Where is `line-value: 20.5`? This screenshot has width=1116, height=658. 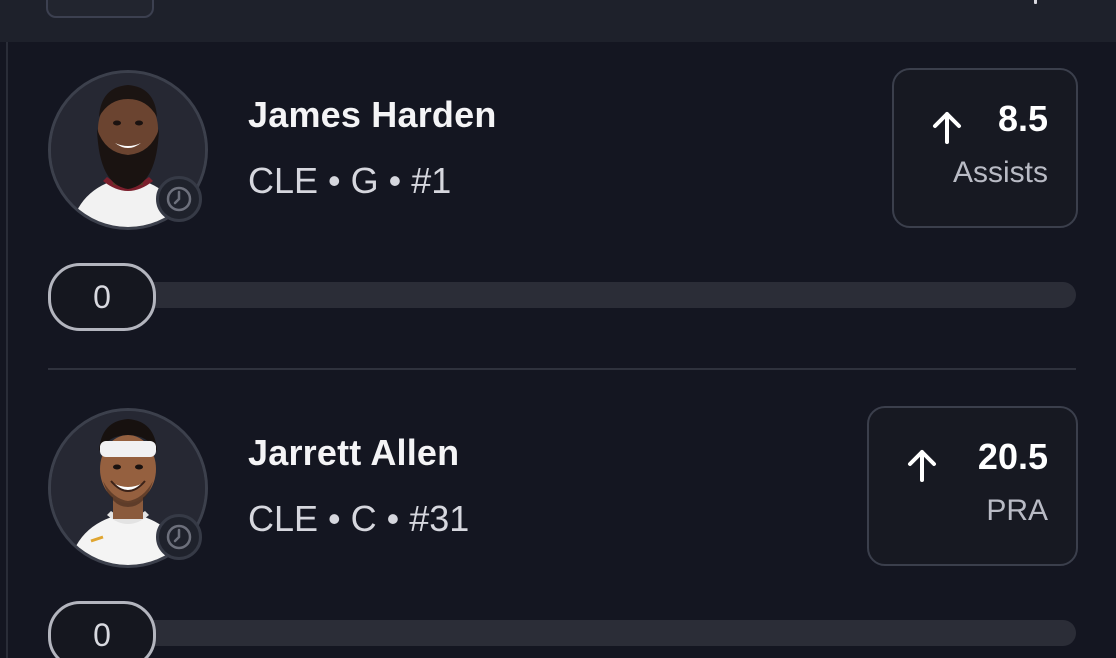 line-value: 20.5 is located at coordinates (1012, 456).